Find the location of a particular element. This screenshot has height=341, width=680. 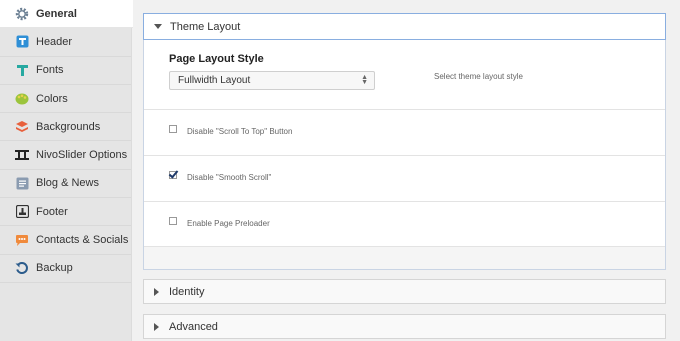

sidebar-item-nivoslider-options: NivoSlider Options is located at coordinates (65, 155).